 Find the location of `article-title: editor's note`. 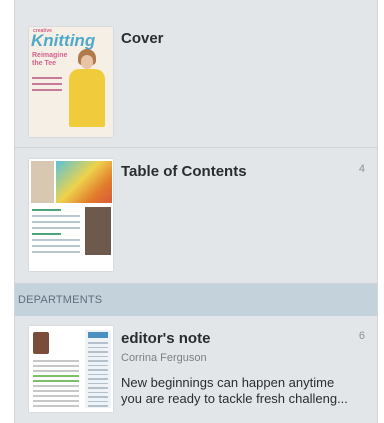

article-title: editor's note is located at coordinates (166, 338).